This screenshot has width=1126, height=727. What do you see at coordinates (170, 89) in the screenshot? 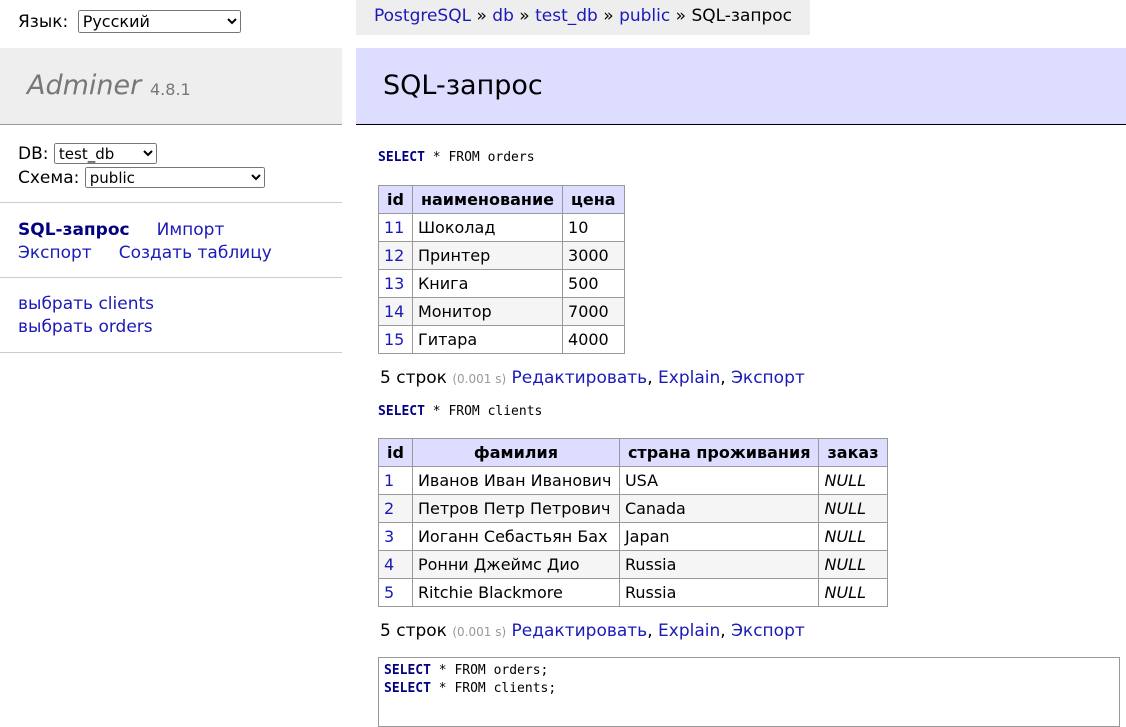
I see `version-label: 4.8.1` at bounding box center [170, 89].